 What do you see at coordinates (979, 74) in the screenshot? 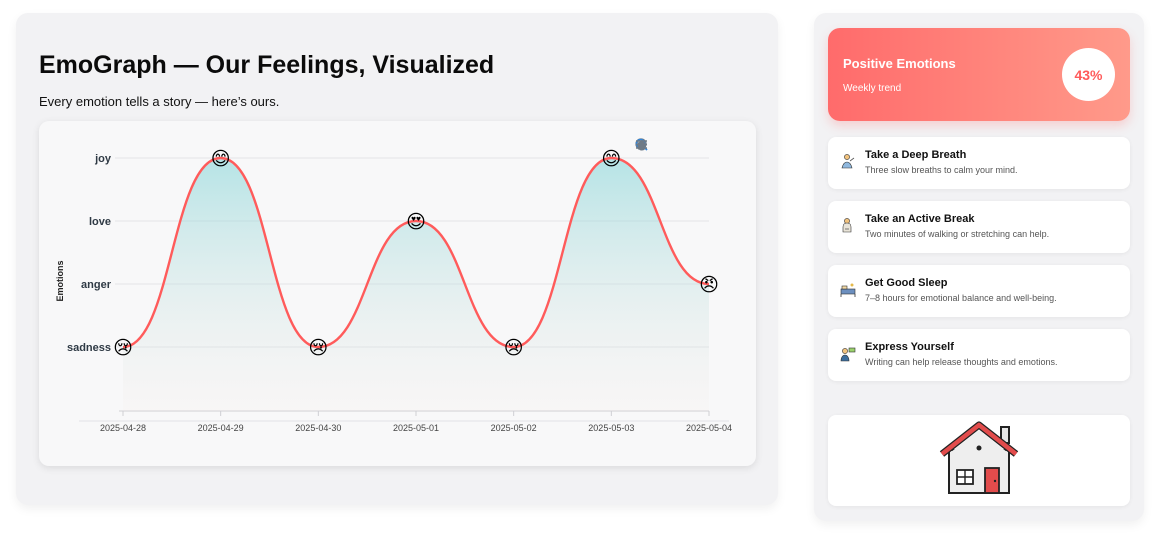
I see `positive-emotions-card: Positive Emotions Weekly trend 43%` at bounding box center [979, 74].